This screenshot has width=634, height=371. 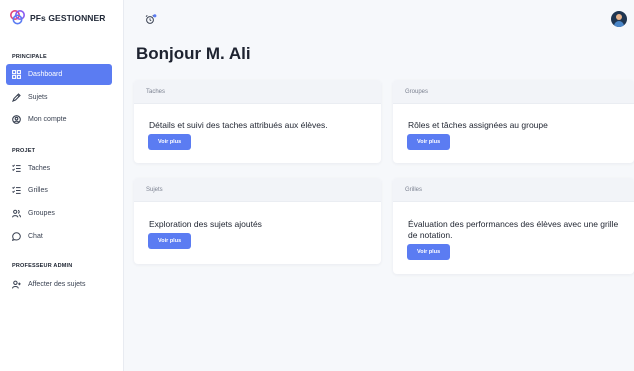 I want to click on brand-logo-icon, so click(x=17, y=17).